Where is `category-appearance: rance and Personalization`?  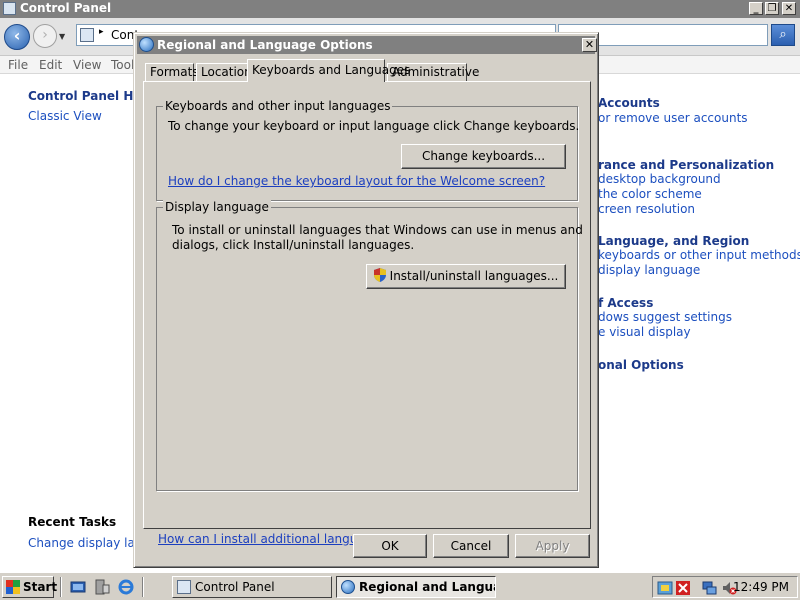
category-appearance: rance and Personalization is located at coordinates (686, 165).